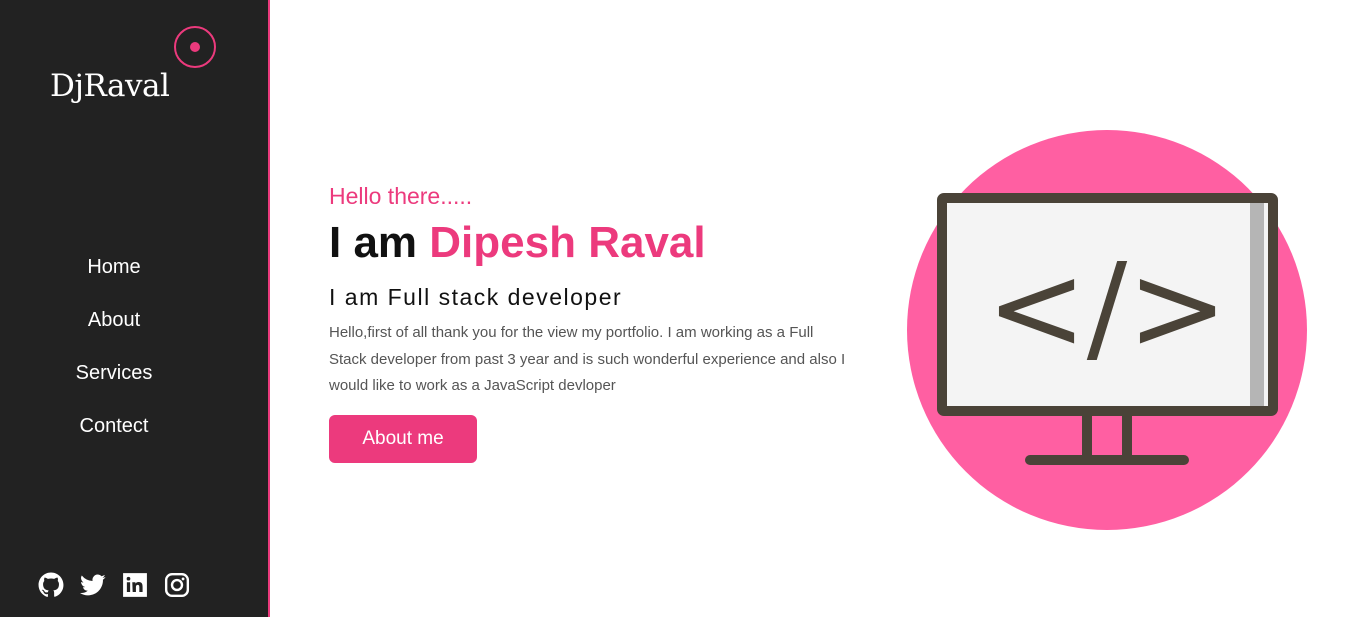  What do you see at coordinates (379, 242) in the screenshot?
I see `headline-prefix: I am` at bounding box center [379, 242].